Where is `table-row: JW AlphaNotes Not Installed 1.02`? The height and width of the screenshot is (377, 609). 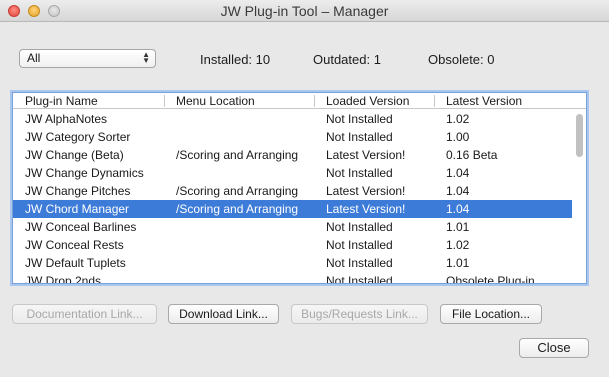
table-row: JW AlphaNotes Not Installed 1.02 is located at coordinates (299, 119).